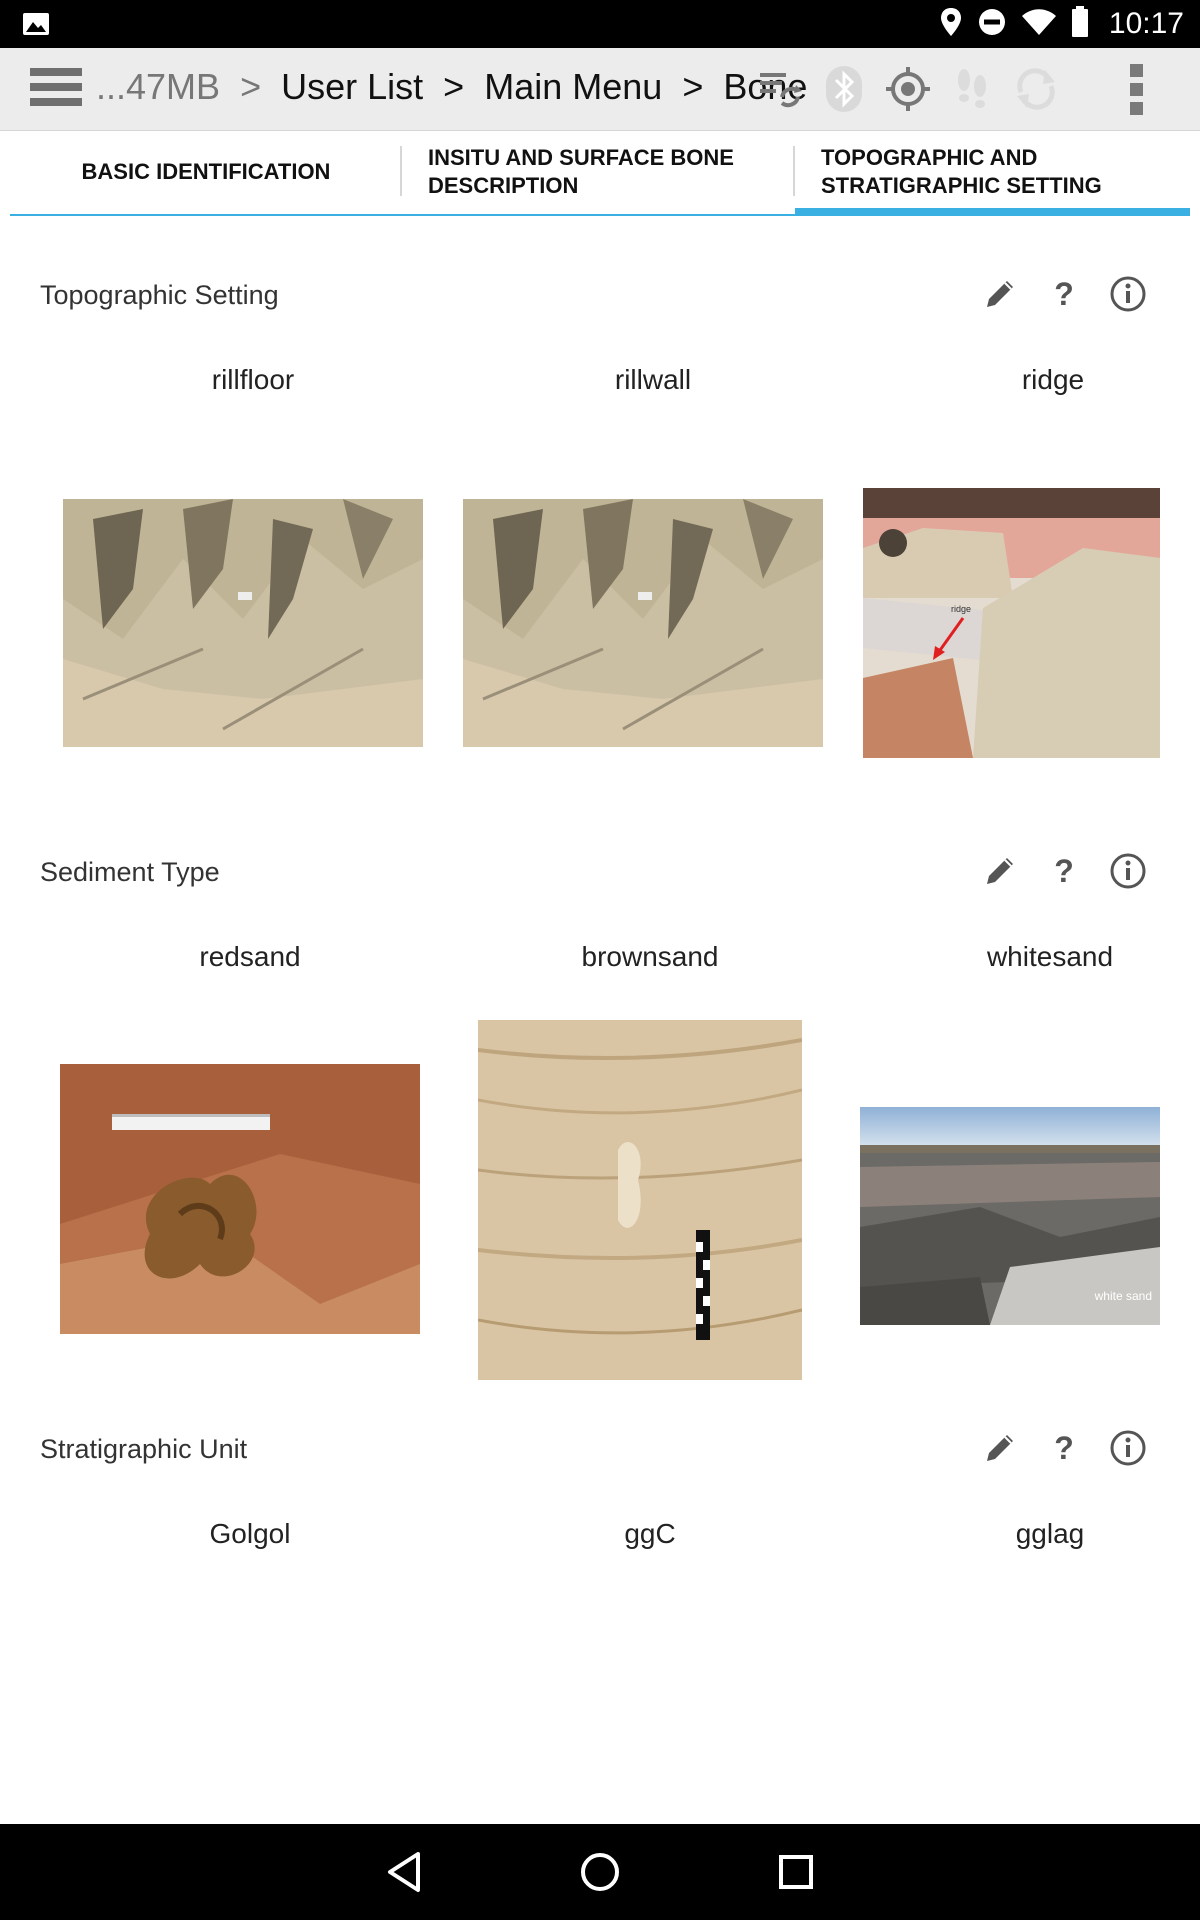 This screenshot has height=1920, width=1200. What do you see at coordinates (951, 24) in the screenshot?
I see `location-icon` at bounding box center [951, 24].